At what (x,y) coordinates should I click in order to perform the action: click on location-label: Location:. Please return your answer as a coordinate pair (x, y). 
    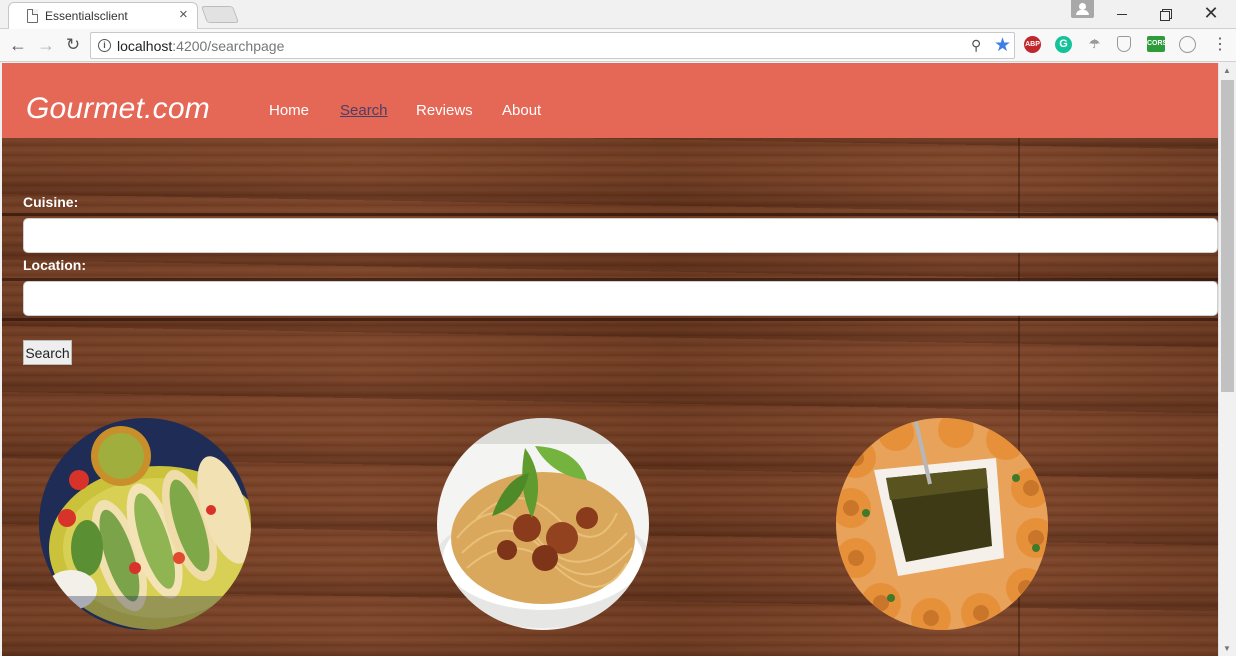
    Looking at the image, I should click on (54, 265).